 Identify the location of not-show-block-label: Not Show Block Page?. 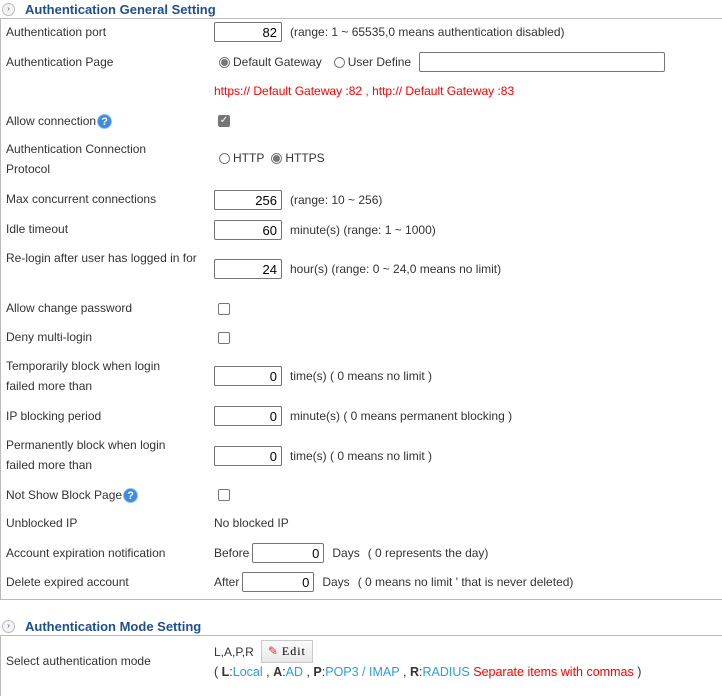
(101, 495).